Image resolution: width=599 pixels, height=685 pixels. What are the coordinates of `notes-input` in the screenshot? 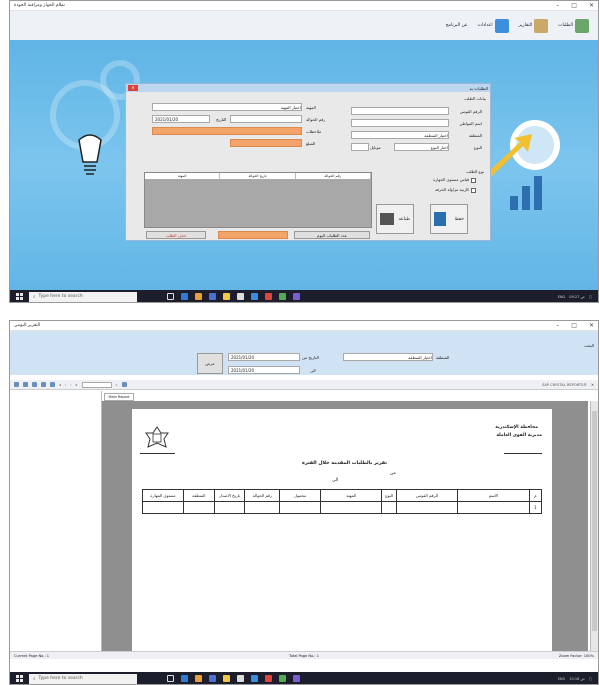 It's located at (227, 131).